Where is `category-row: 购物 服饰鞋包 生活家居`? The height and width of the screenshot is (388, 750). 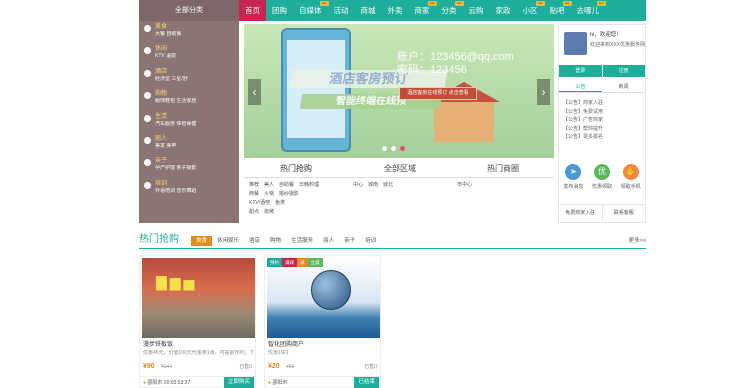 category-row: 购物 服饰鞋包 生活家居 is located at coordinates (189, 99).